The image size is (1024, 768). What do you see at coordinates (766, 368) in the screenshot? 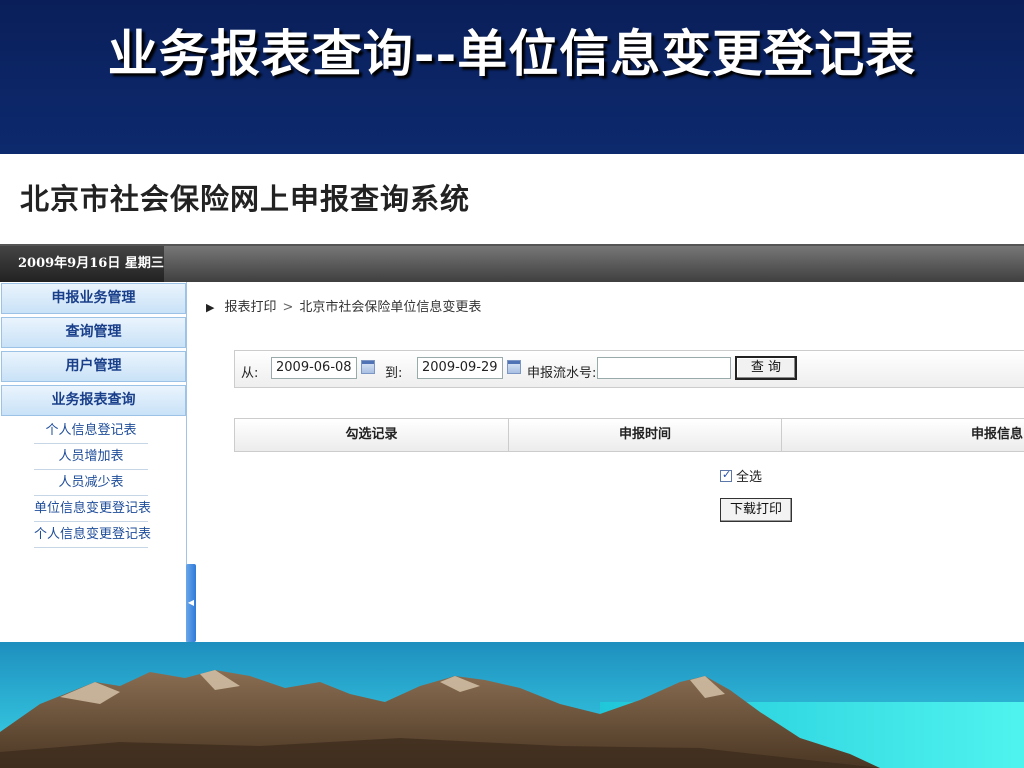
I see `query-button: 查 询` at bounding box center [766, 368].